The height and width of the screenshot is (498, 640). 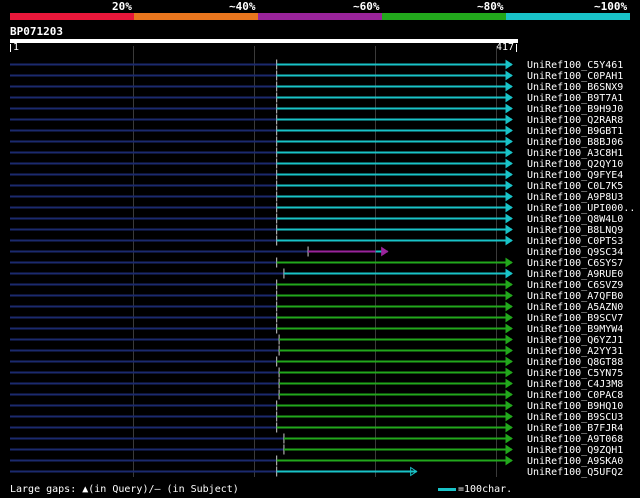 What do you see at coordinates (575, 340) in the screenshot?
I see `hit-label-26: UniRef100_Q6YZJ1` at bounding box center [575, 340].